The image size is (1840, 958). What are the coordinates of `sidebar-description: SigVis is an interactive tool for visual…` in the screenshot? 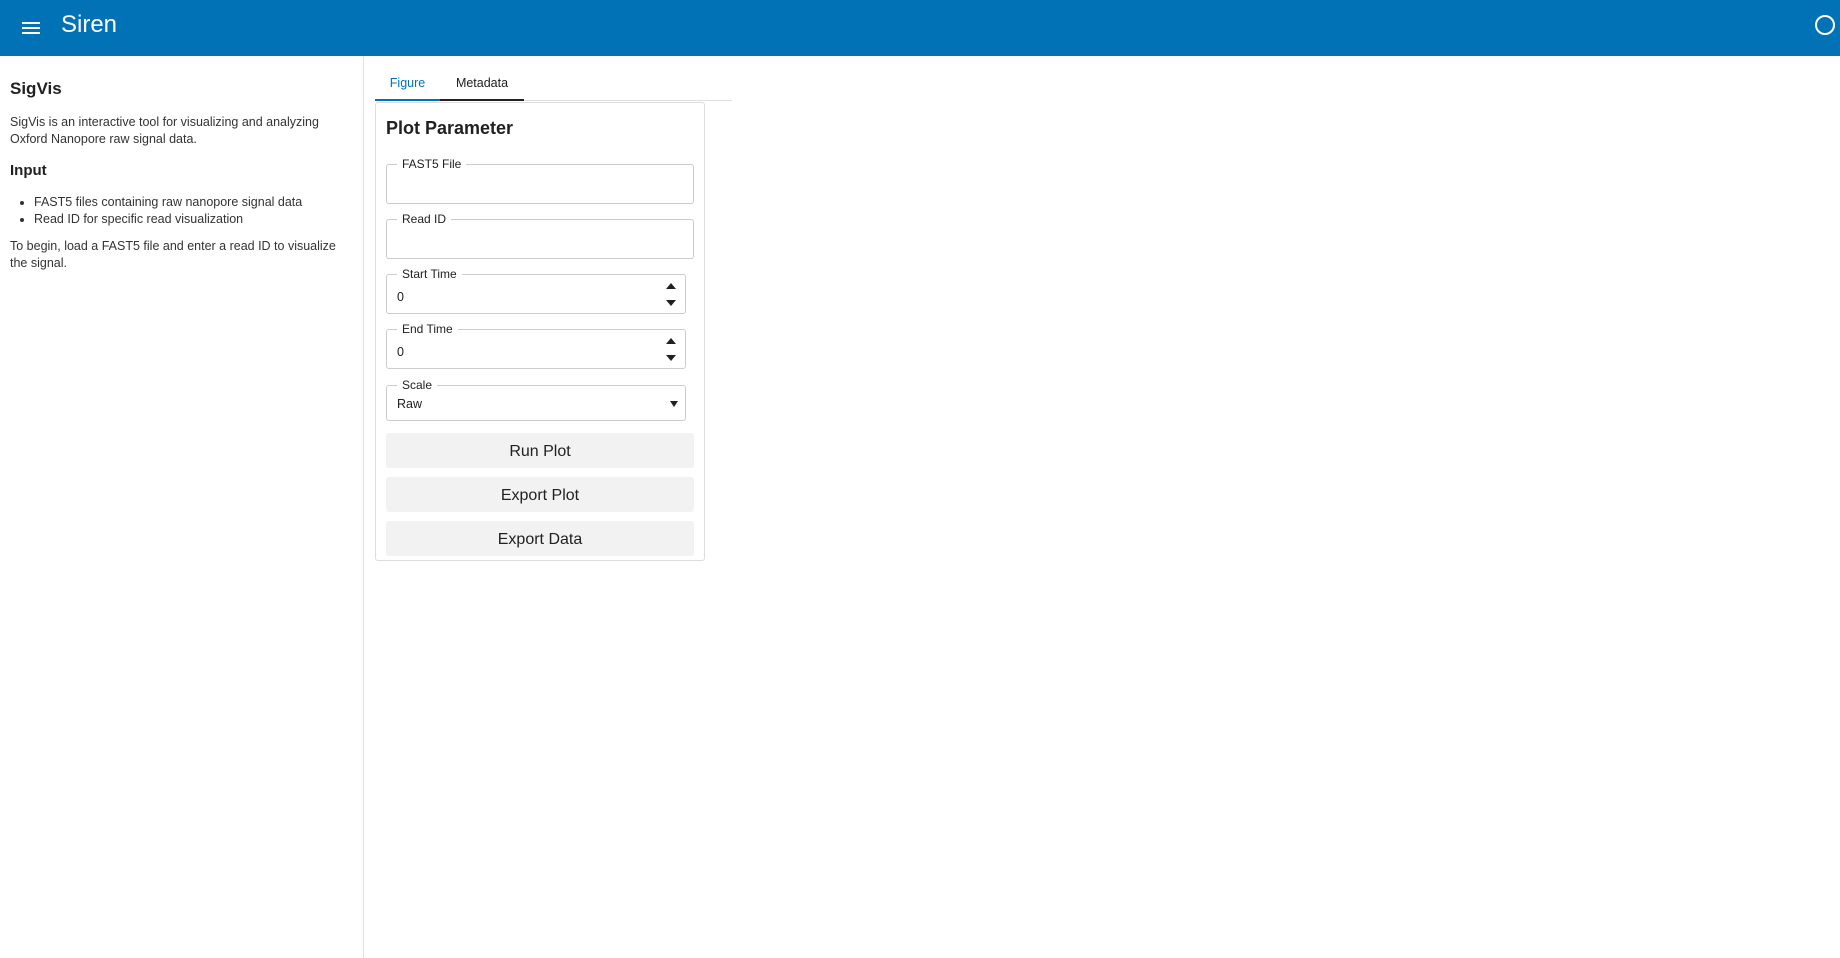 It's located at (164, 130).